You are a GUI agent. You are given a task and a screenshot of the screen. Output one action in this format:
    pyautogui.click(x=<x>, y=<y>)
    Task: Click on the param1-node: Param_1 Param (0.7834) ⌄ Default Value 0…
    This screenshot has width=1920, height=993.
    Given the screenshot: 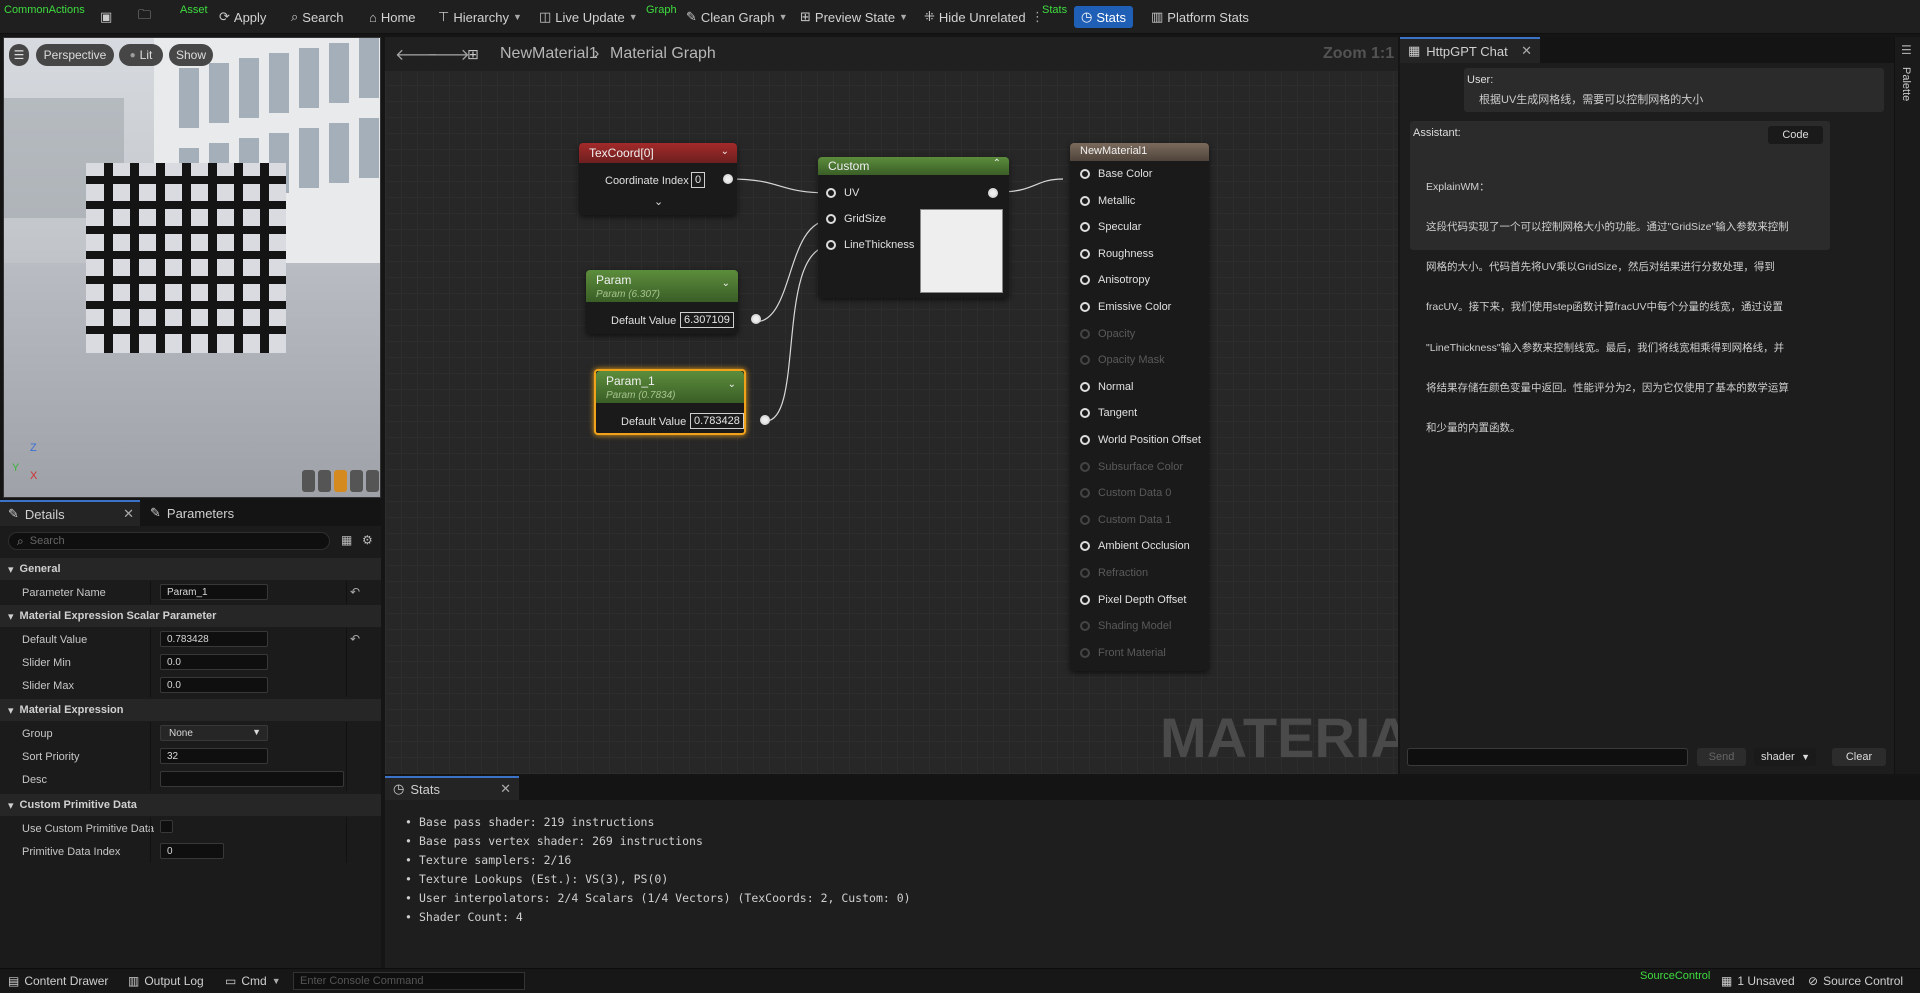 What is the action you would take?
    pyautogui.click(x=682, y=402)
    